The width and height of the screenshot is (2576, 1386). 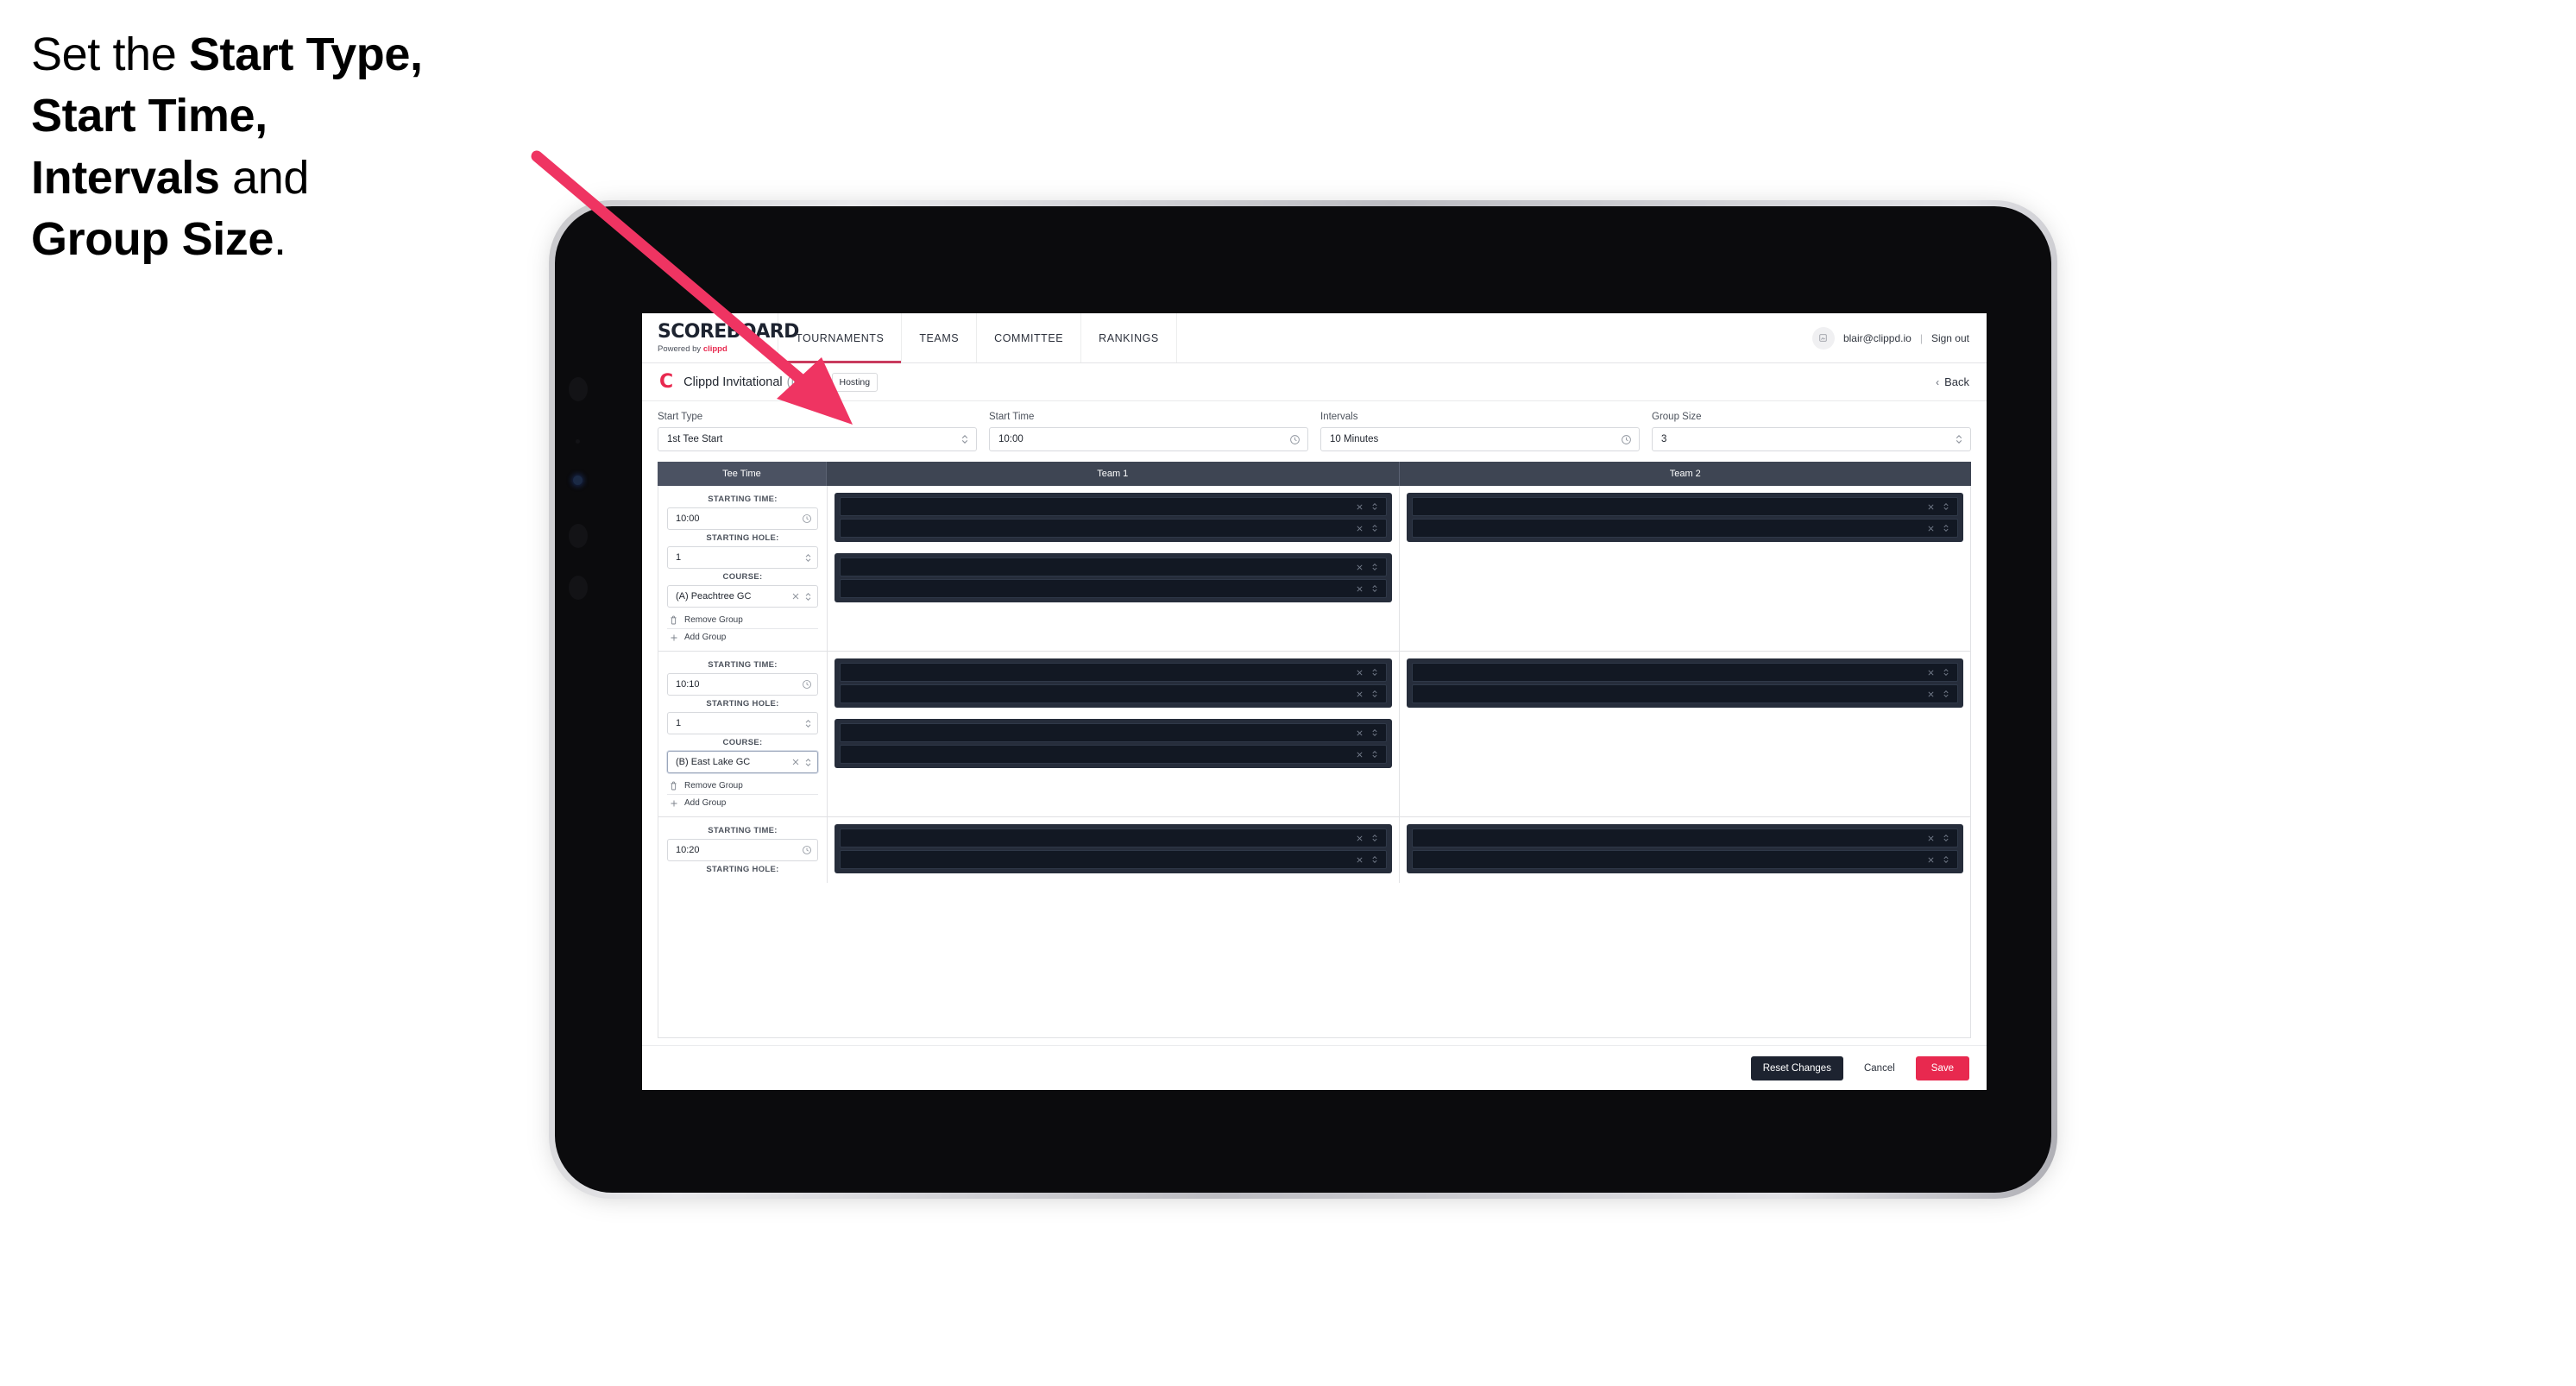 I want to click on starting-time-label: STARTING TIME:, so click(x=743, y=830).